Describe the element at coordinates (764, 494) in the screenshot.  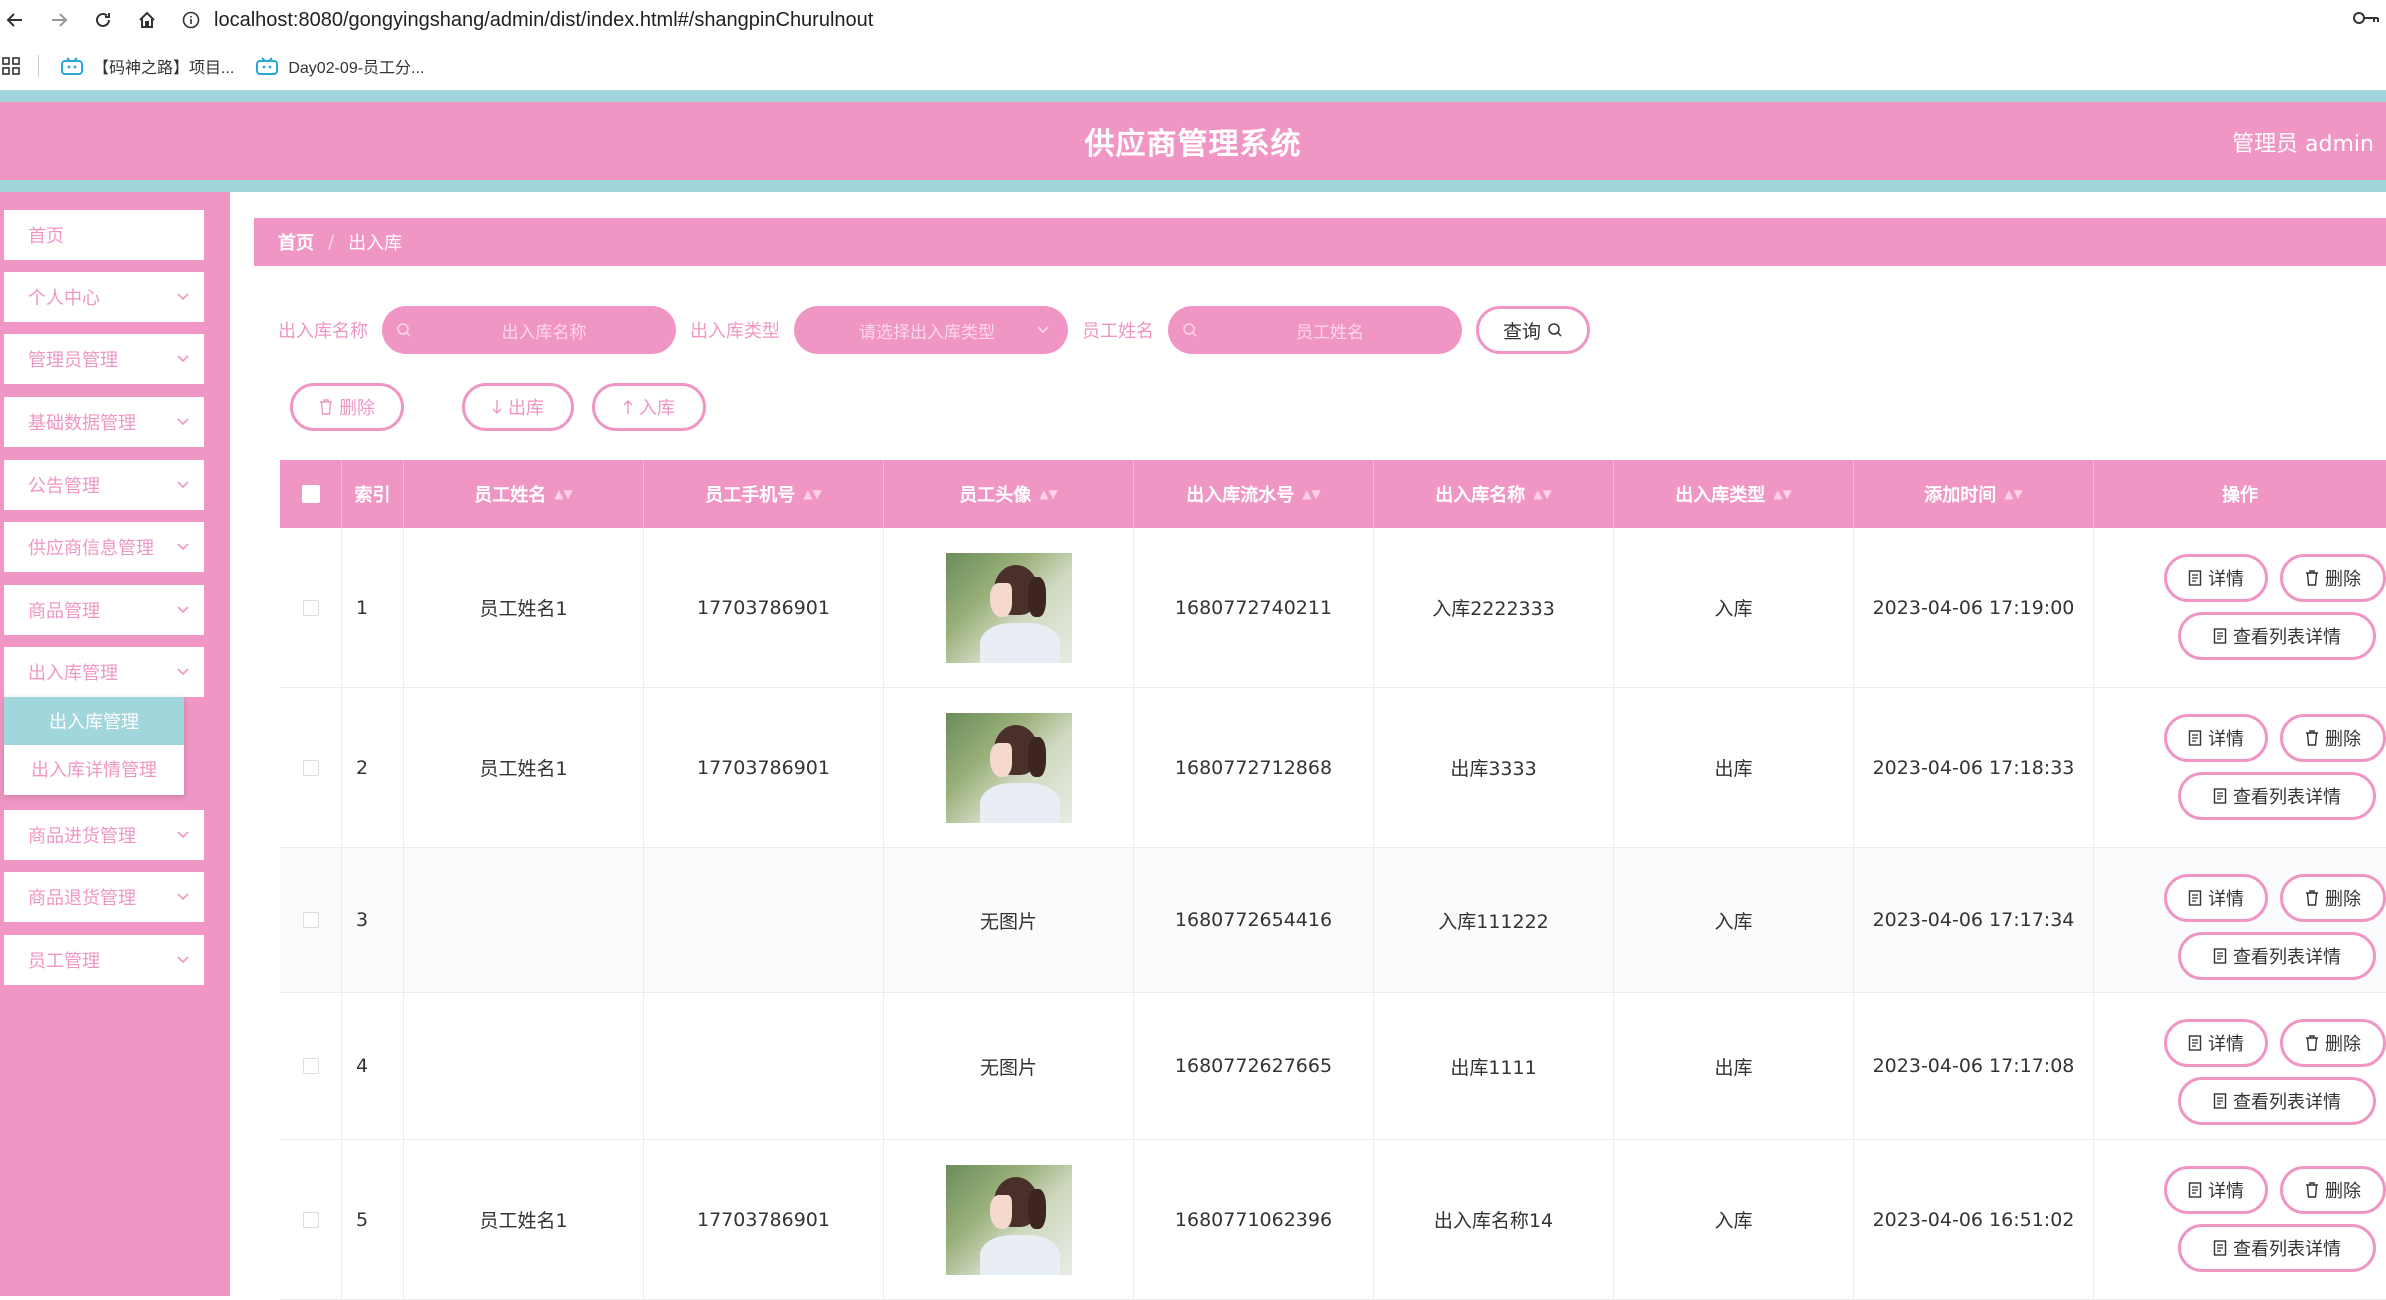
I see `header-staff-phone: 员工手机号 ▲▼` at that location.